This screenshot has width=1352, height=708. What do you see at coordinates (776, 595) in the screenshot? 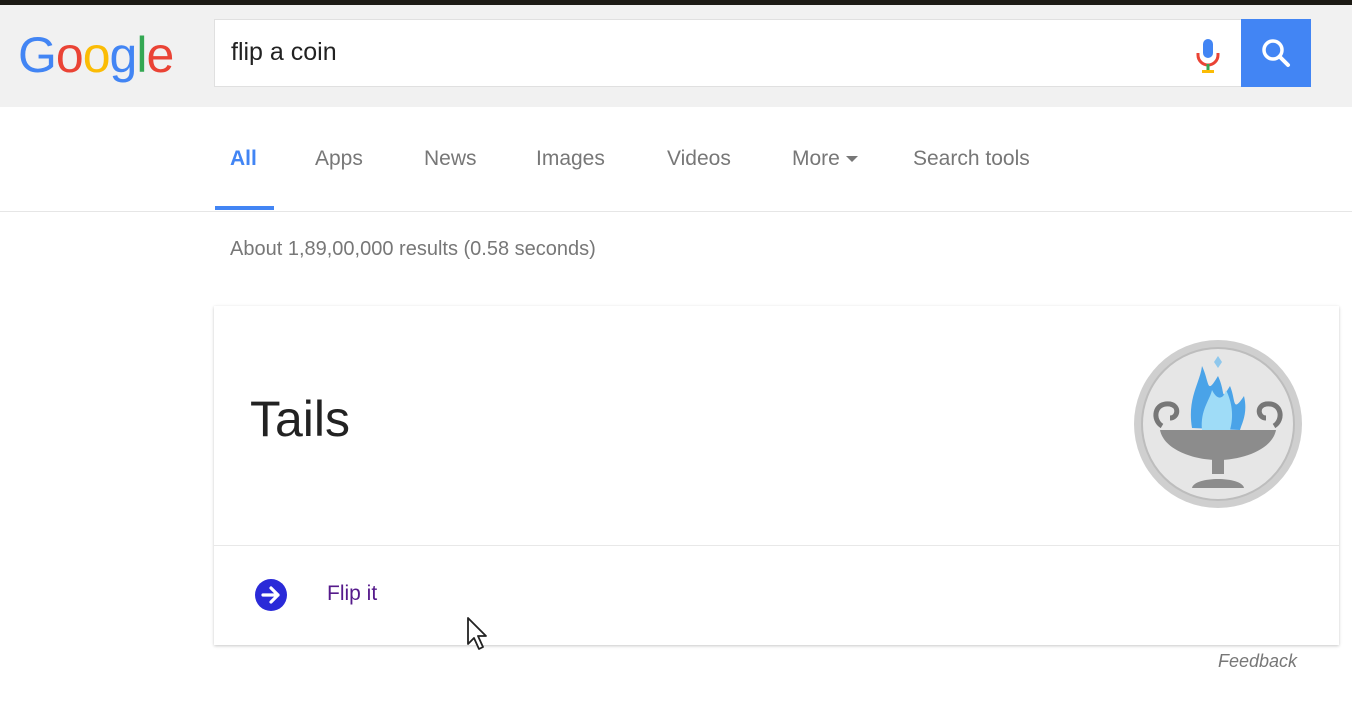
I see `flip-it-button: Flip it` at bounding box center [776, 595].